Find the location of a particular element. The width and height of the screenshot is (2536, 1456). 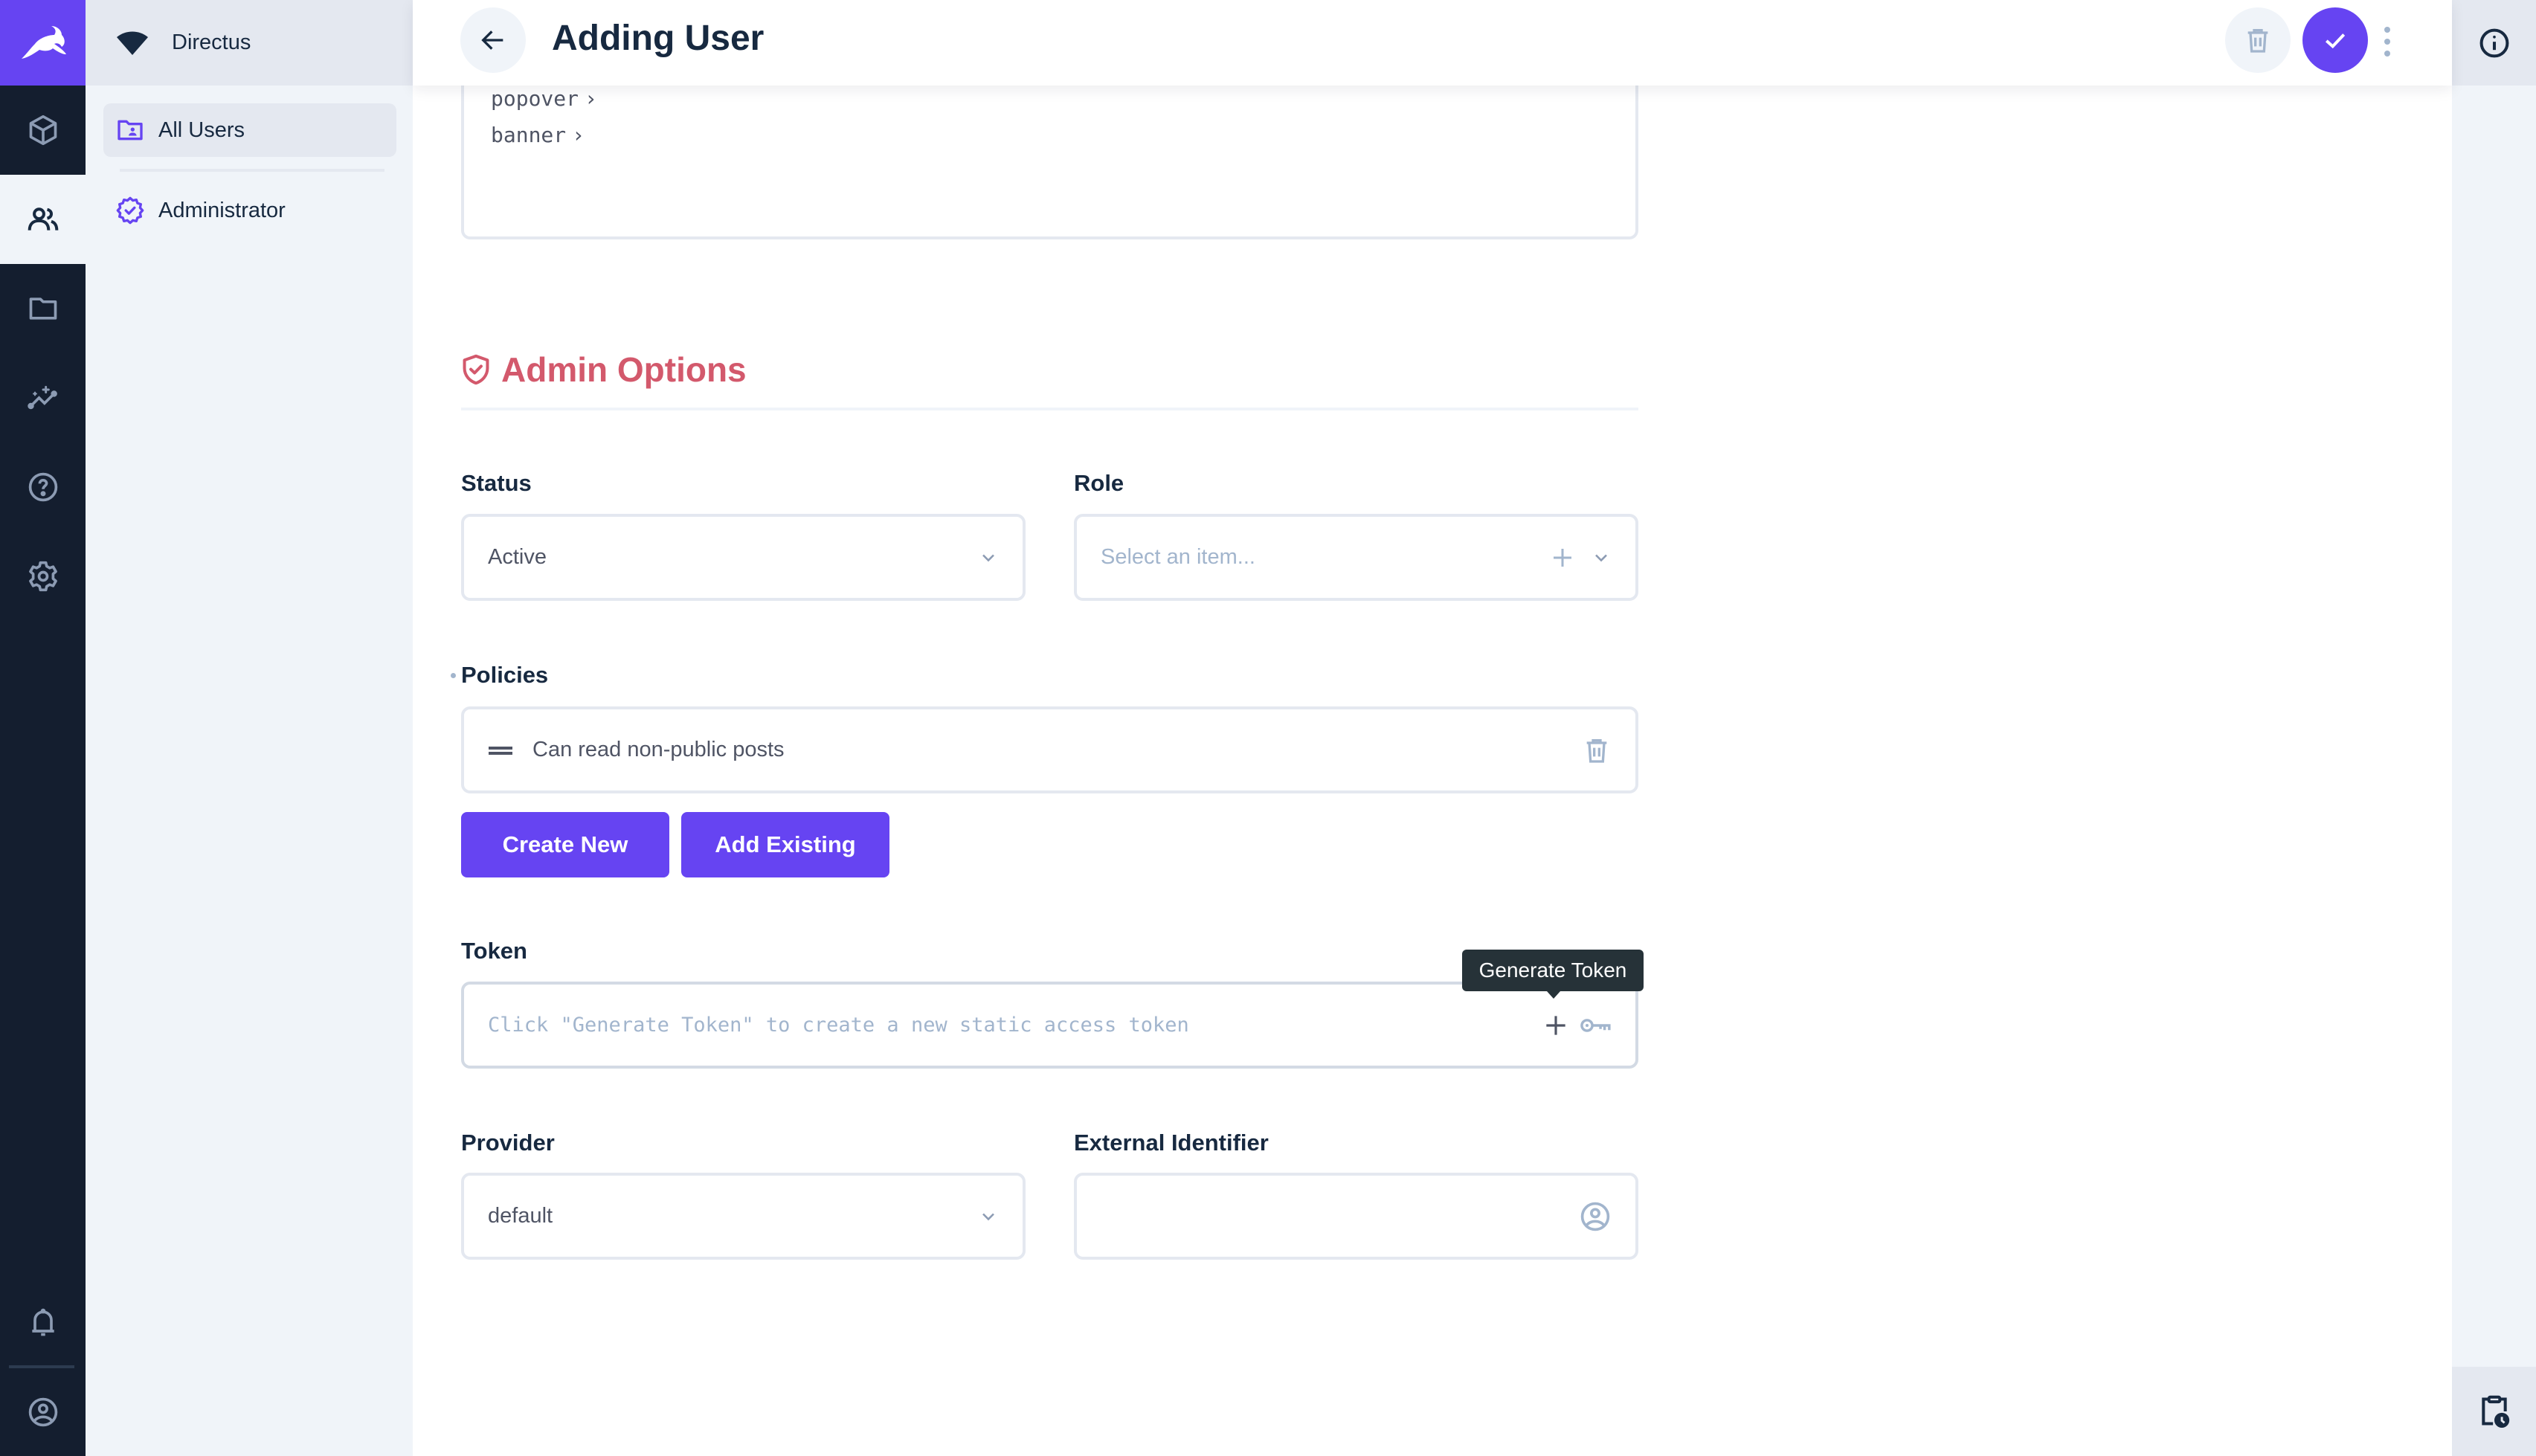

navigation-sidebar: Directus All Users Administrator is located at coordinates (249, 728).